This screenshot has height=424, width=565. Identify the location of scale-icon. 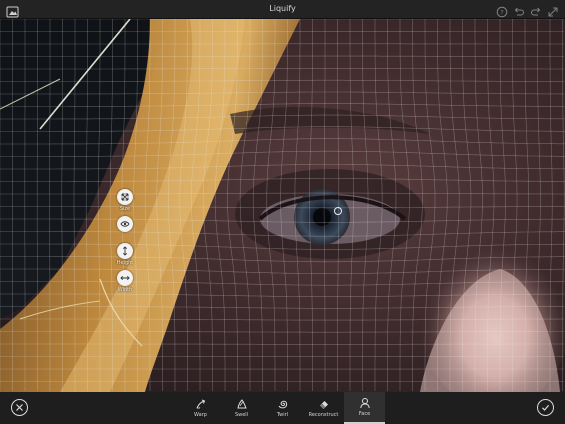
(125, 197).